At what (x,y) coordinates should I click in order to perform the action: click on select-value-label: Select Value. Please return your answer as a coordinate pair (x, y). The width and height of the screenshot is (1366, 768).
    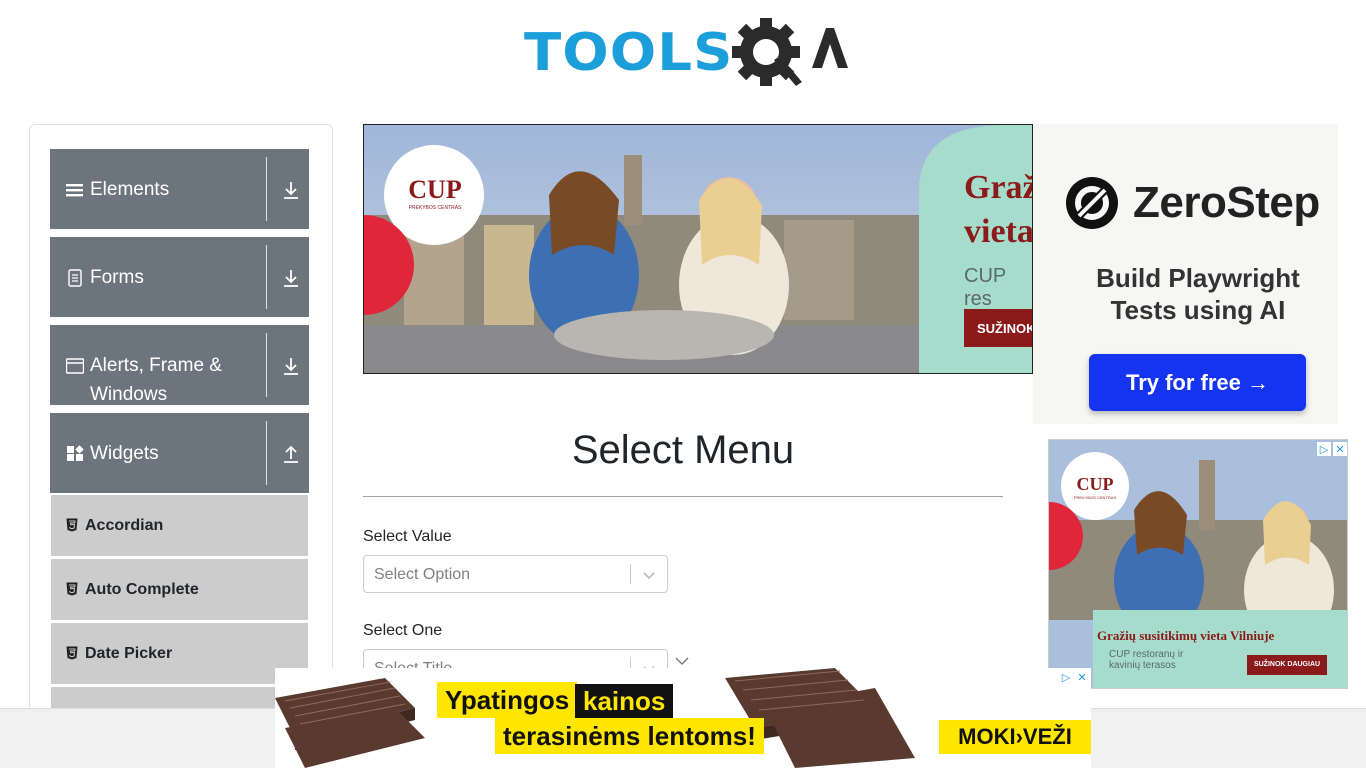
    Looking at the image, I should click on (407, 536).